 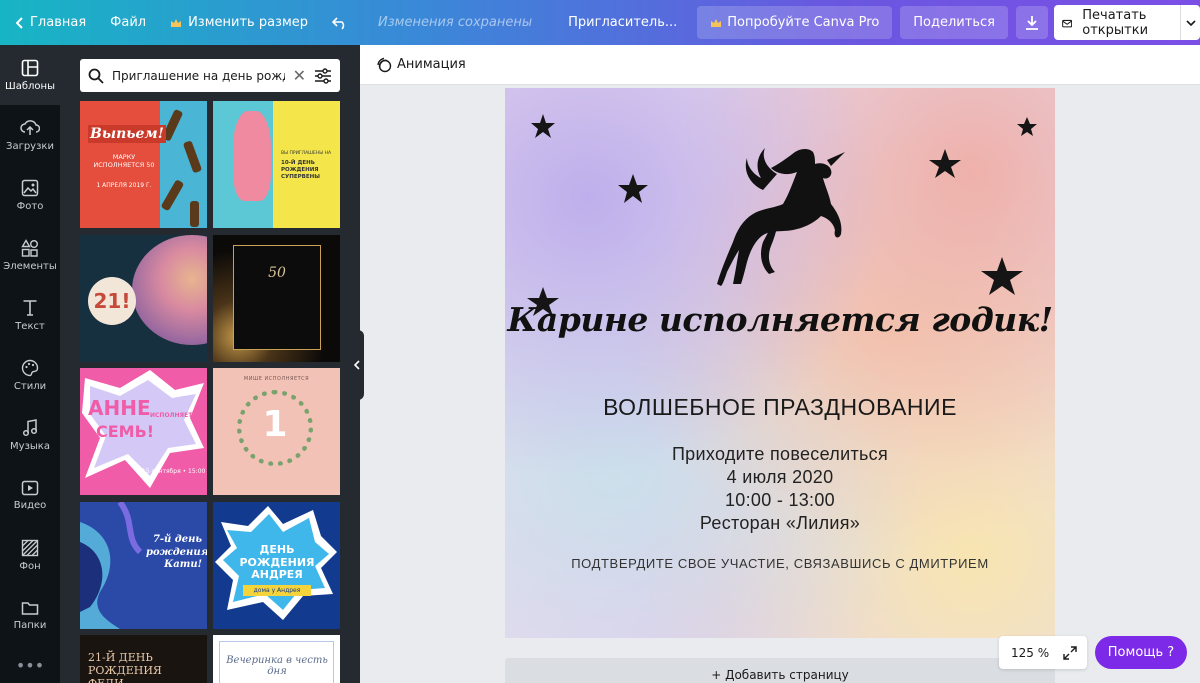 What do you see at coordinates (781, 217) in the screenshot?
I see `unicorn-silhouette-icon` at bounding box center [781, 217].